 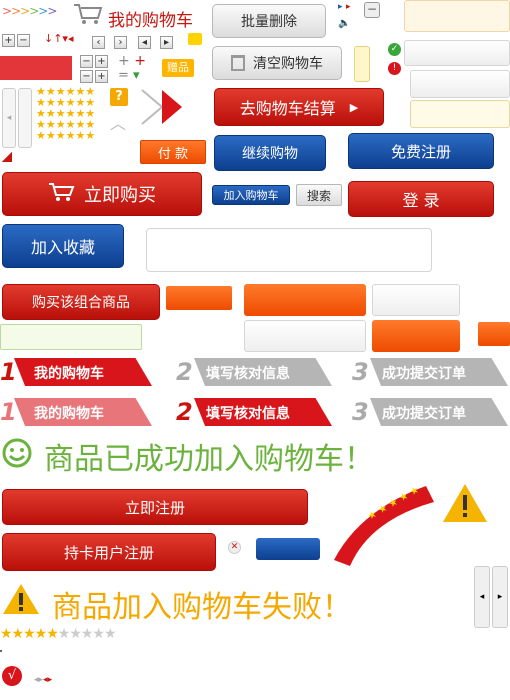 I want to click on blue-bar, so click(x=288, y=549).